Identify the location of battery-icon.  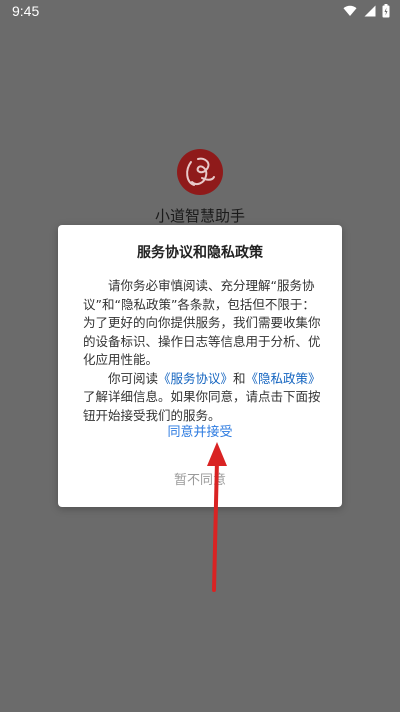
(386, 11).